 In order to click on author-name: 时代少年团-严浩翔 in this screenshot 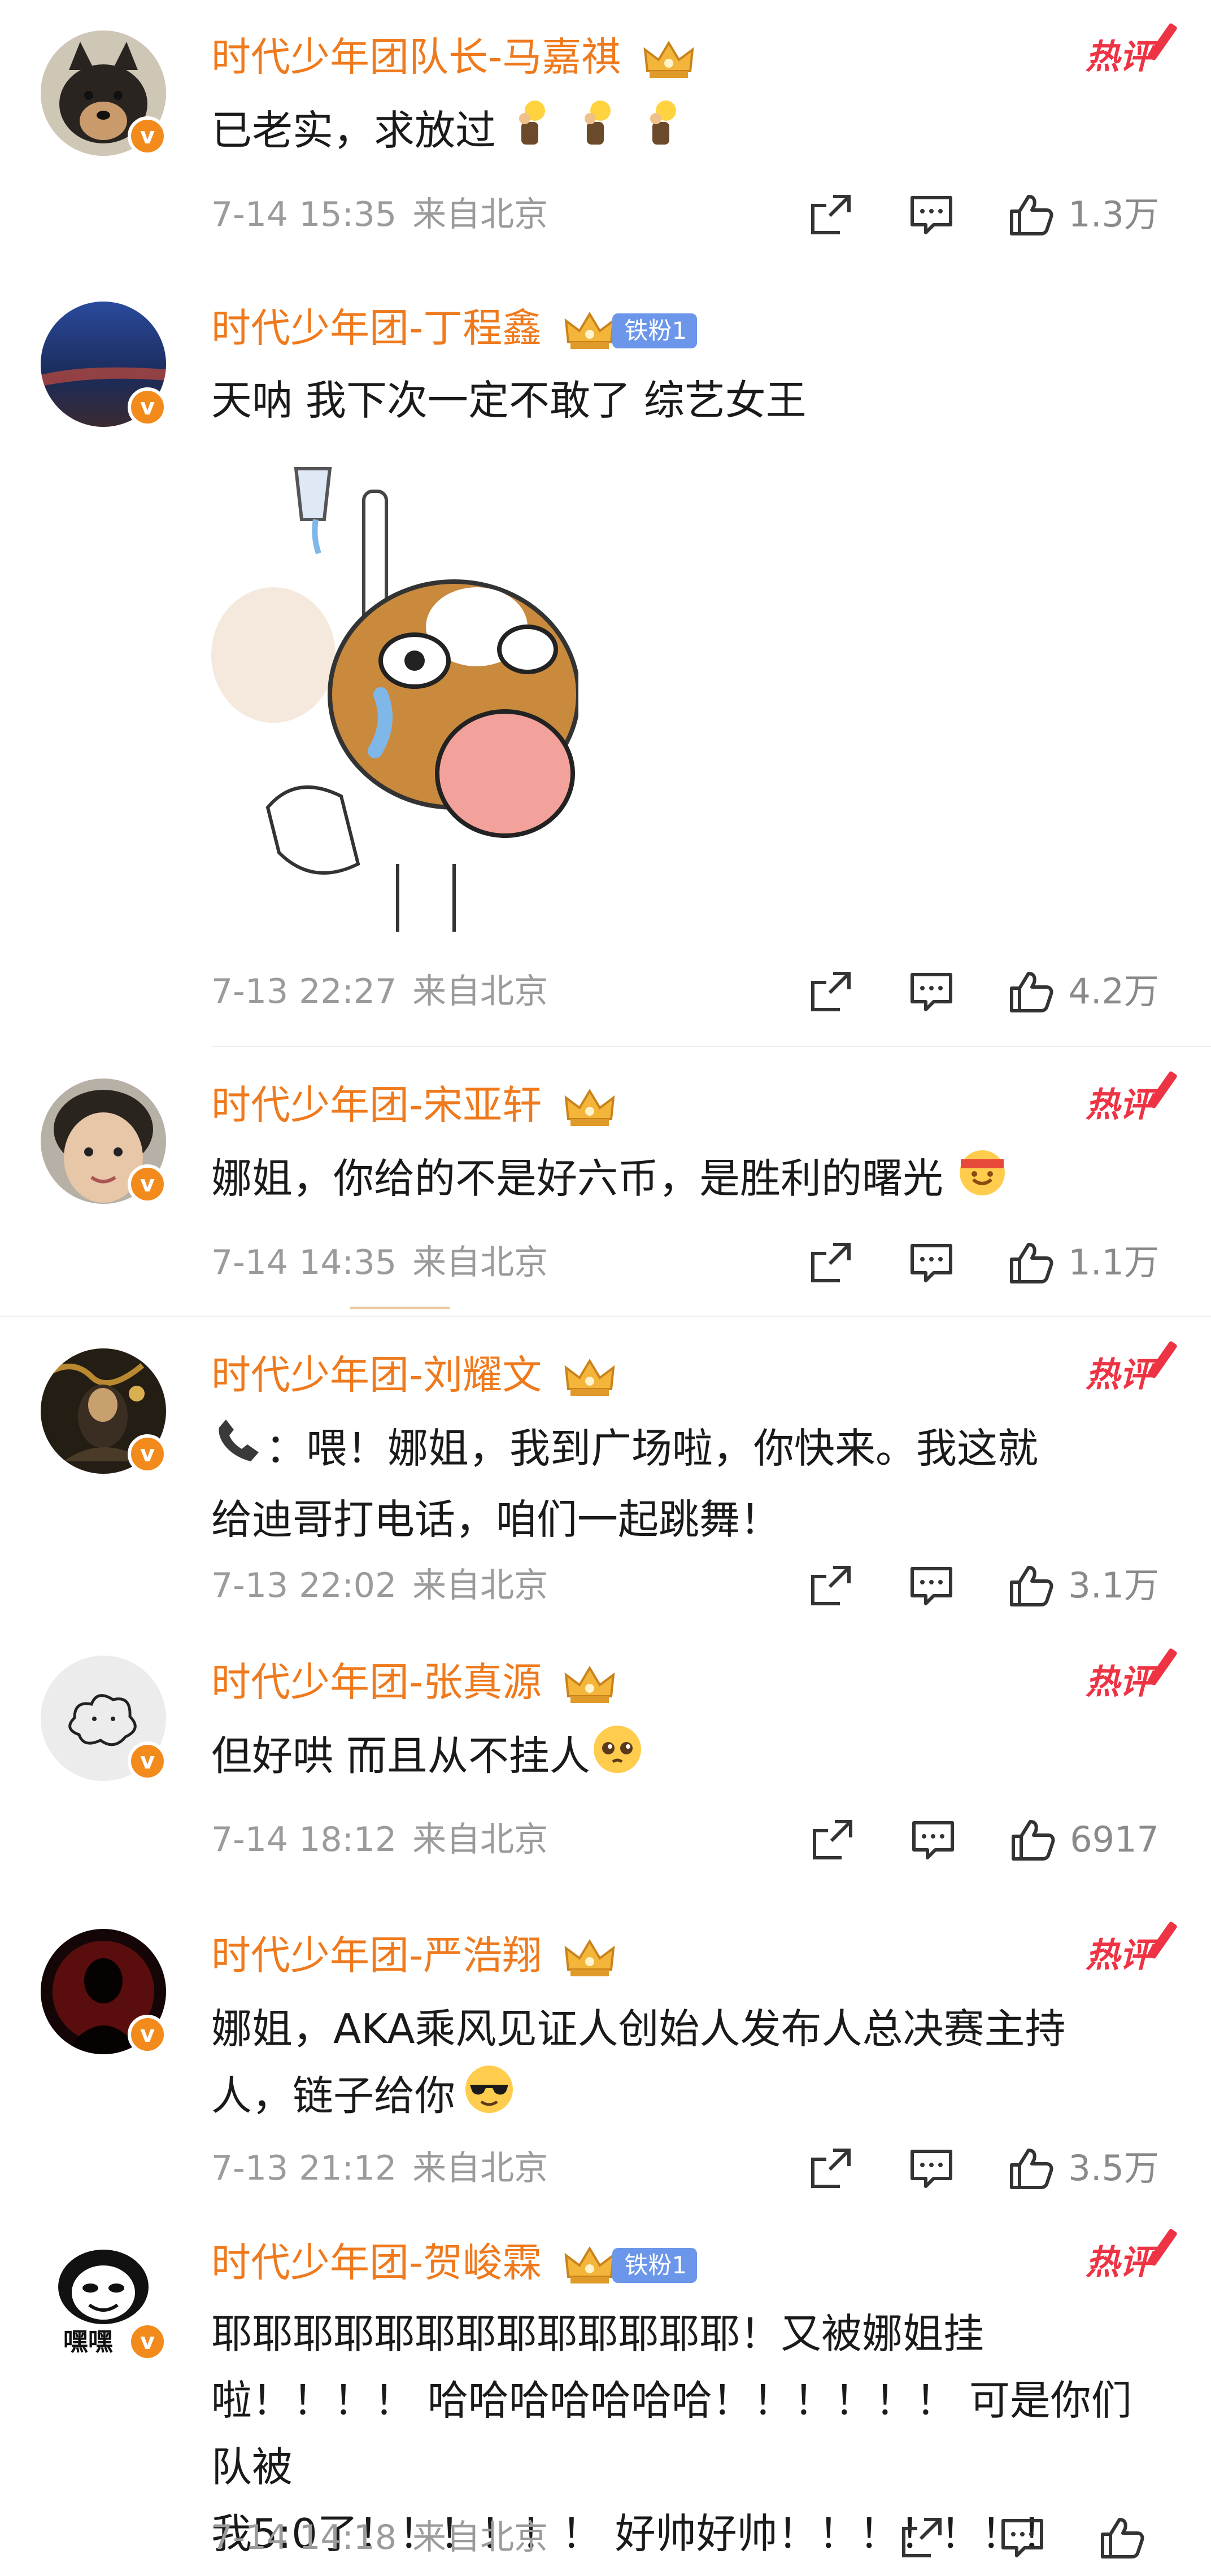, I will do `click(377, 1956)`.